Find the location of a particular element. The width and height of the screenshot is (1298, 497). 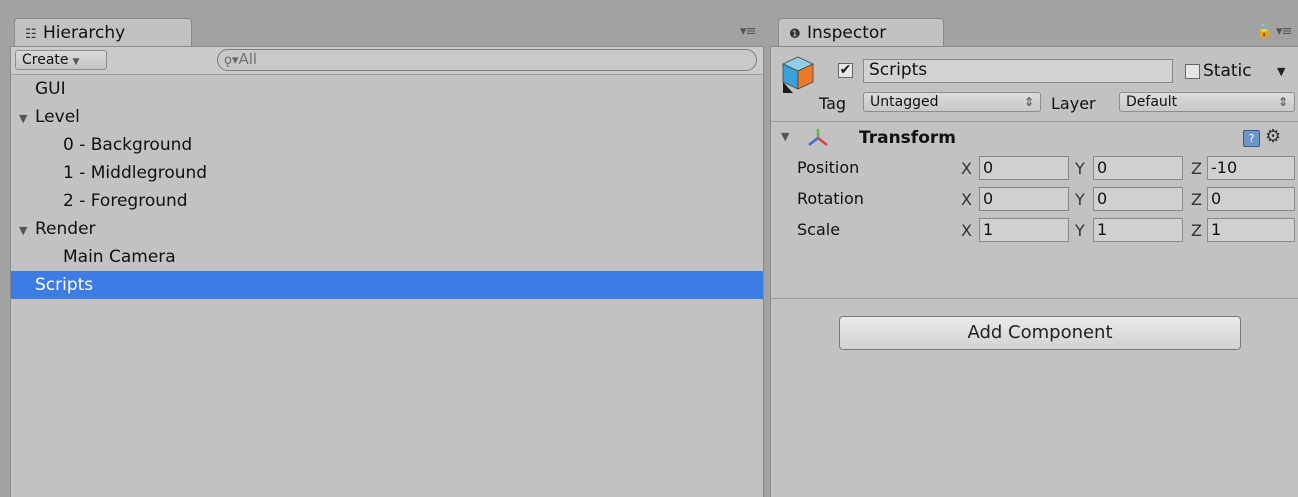

tree-item-label: Level is located at coordinates (57, 117).